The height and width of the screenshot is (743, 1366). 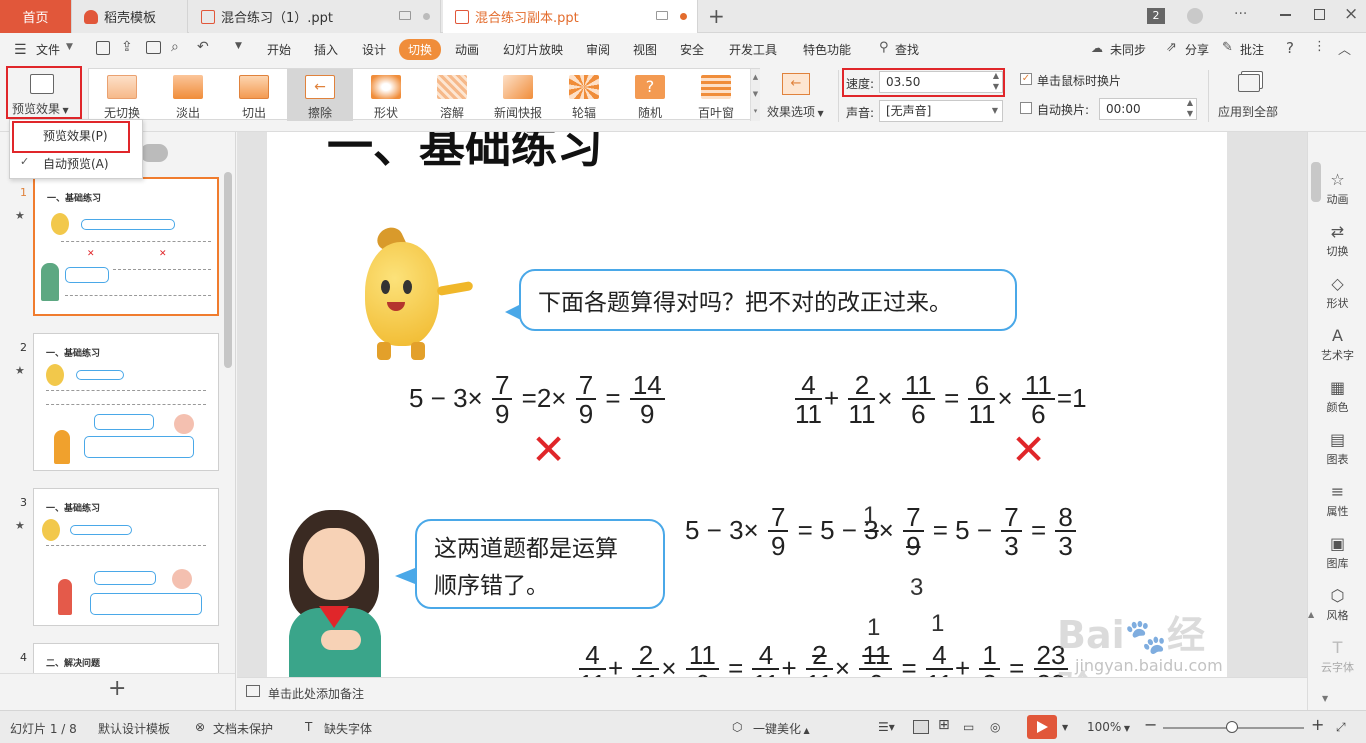 I want to click on auto-time-input: 00:00 ▲ ▼, so click(x=1148, y=109).